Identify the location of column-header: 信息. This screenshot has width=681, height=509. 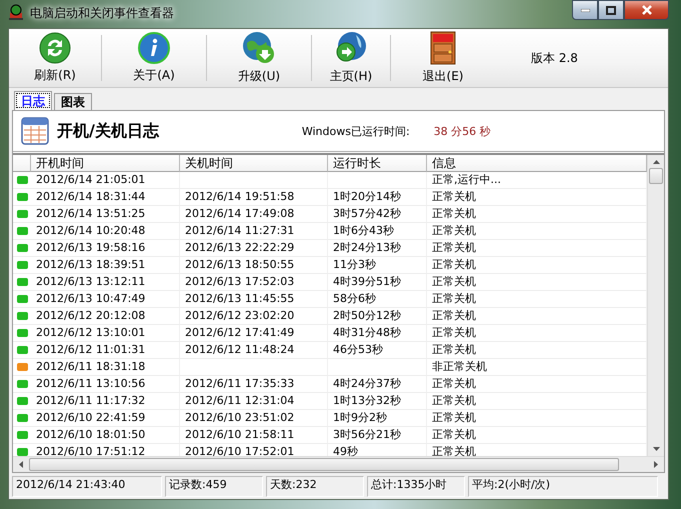
(537, 163).